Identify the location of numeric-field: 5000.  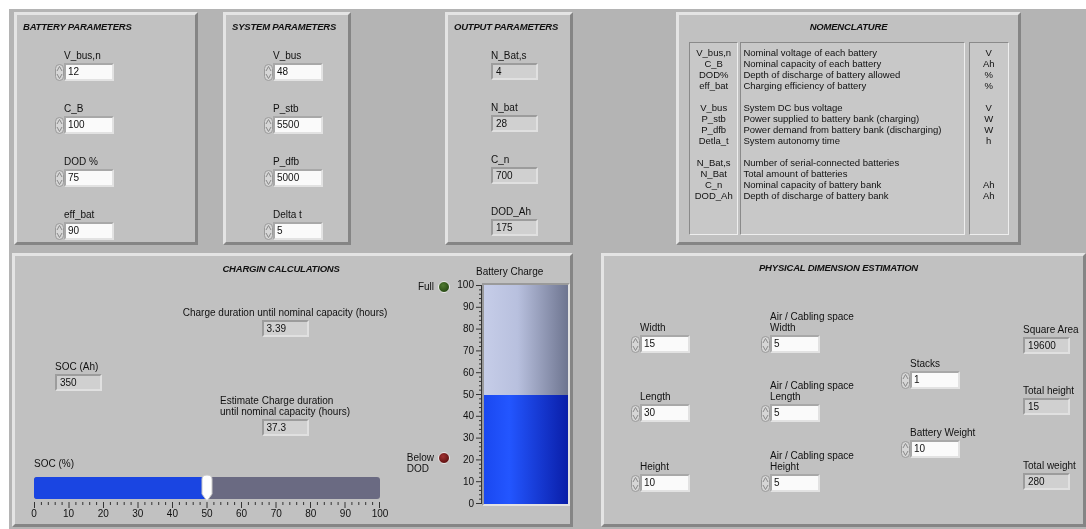
(298, 178).